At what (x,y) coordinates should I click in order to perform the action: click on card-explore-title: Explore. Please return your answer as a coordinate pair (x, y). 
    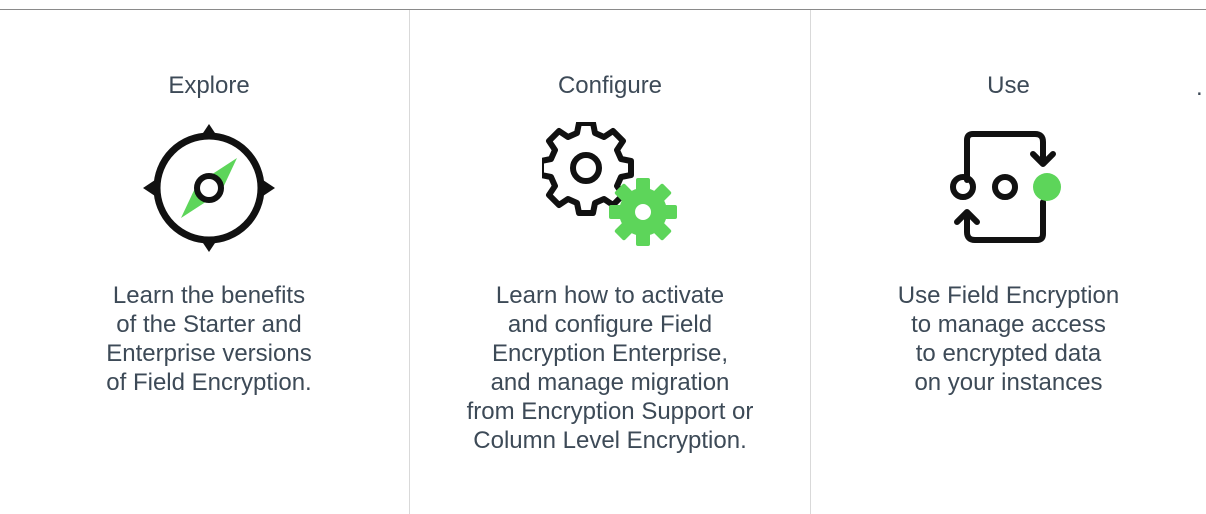
    Looking at the image, I should click on (209, 86).